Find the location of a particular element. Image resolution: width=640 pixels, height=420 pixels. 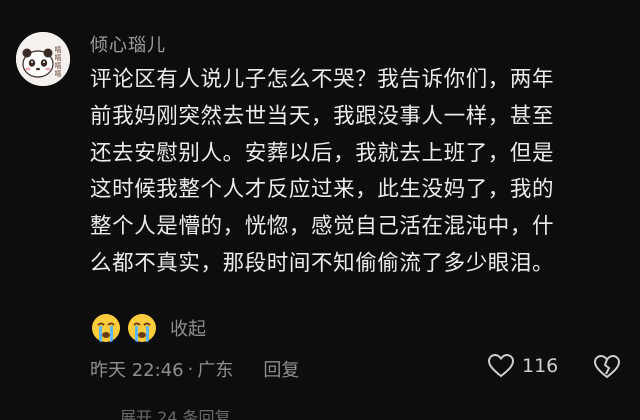

comment-line: 整个人是懵的，恍惚，感觉自己活在混沌中，什 is located at coordinates (322, 227).